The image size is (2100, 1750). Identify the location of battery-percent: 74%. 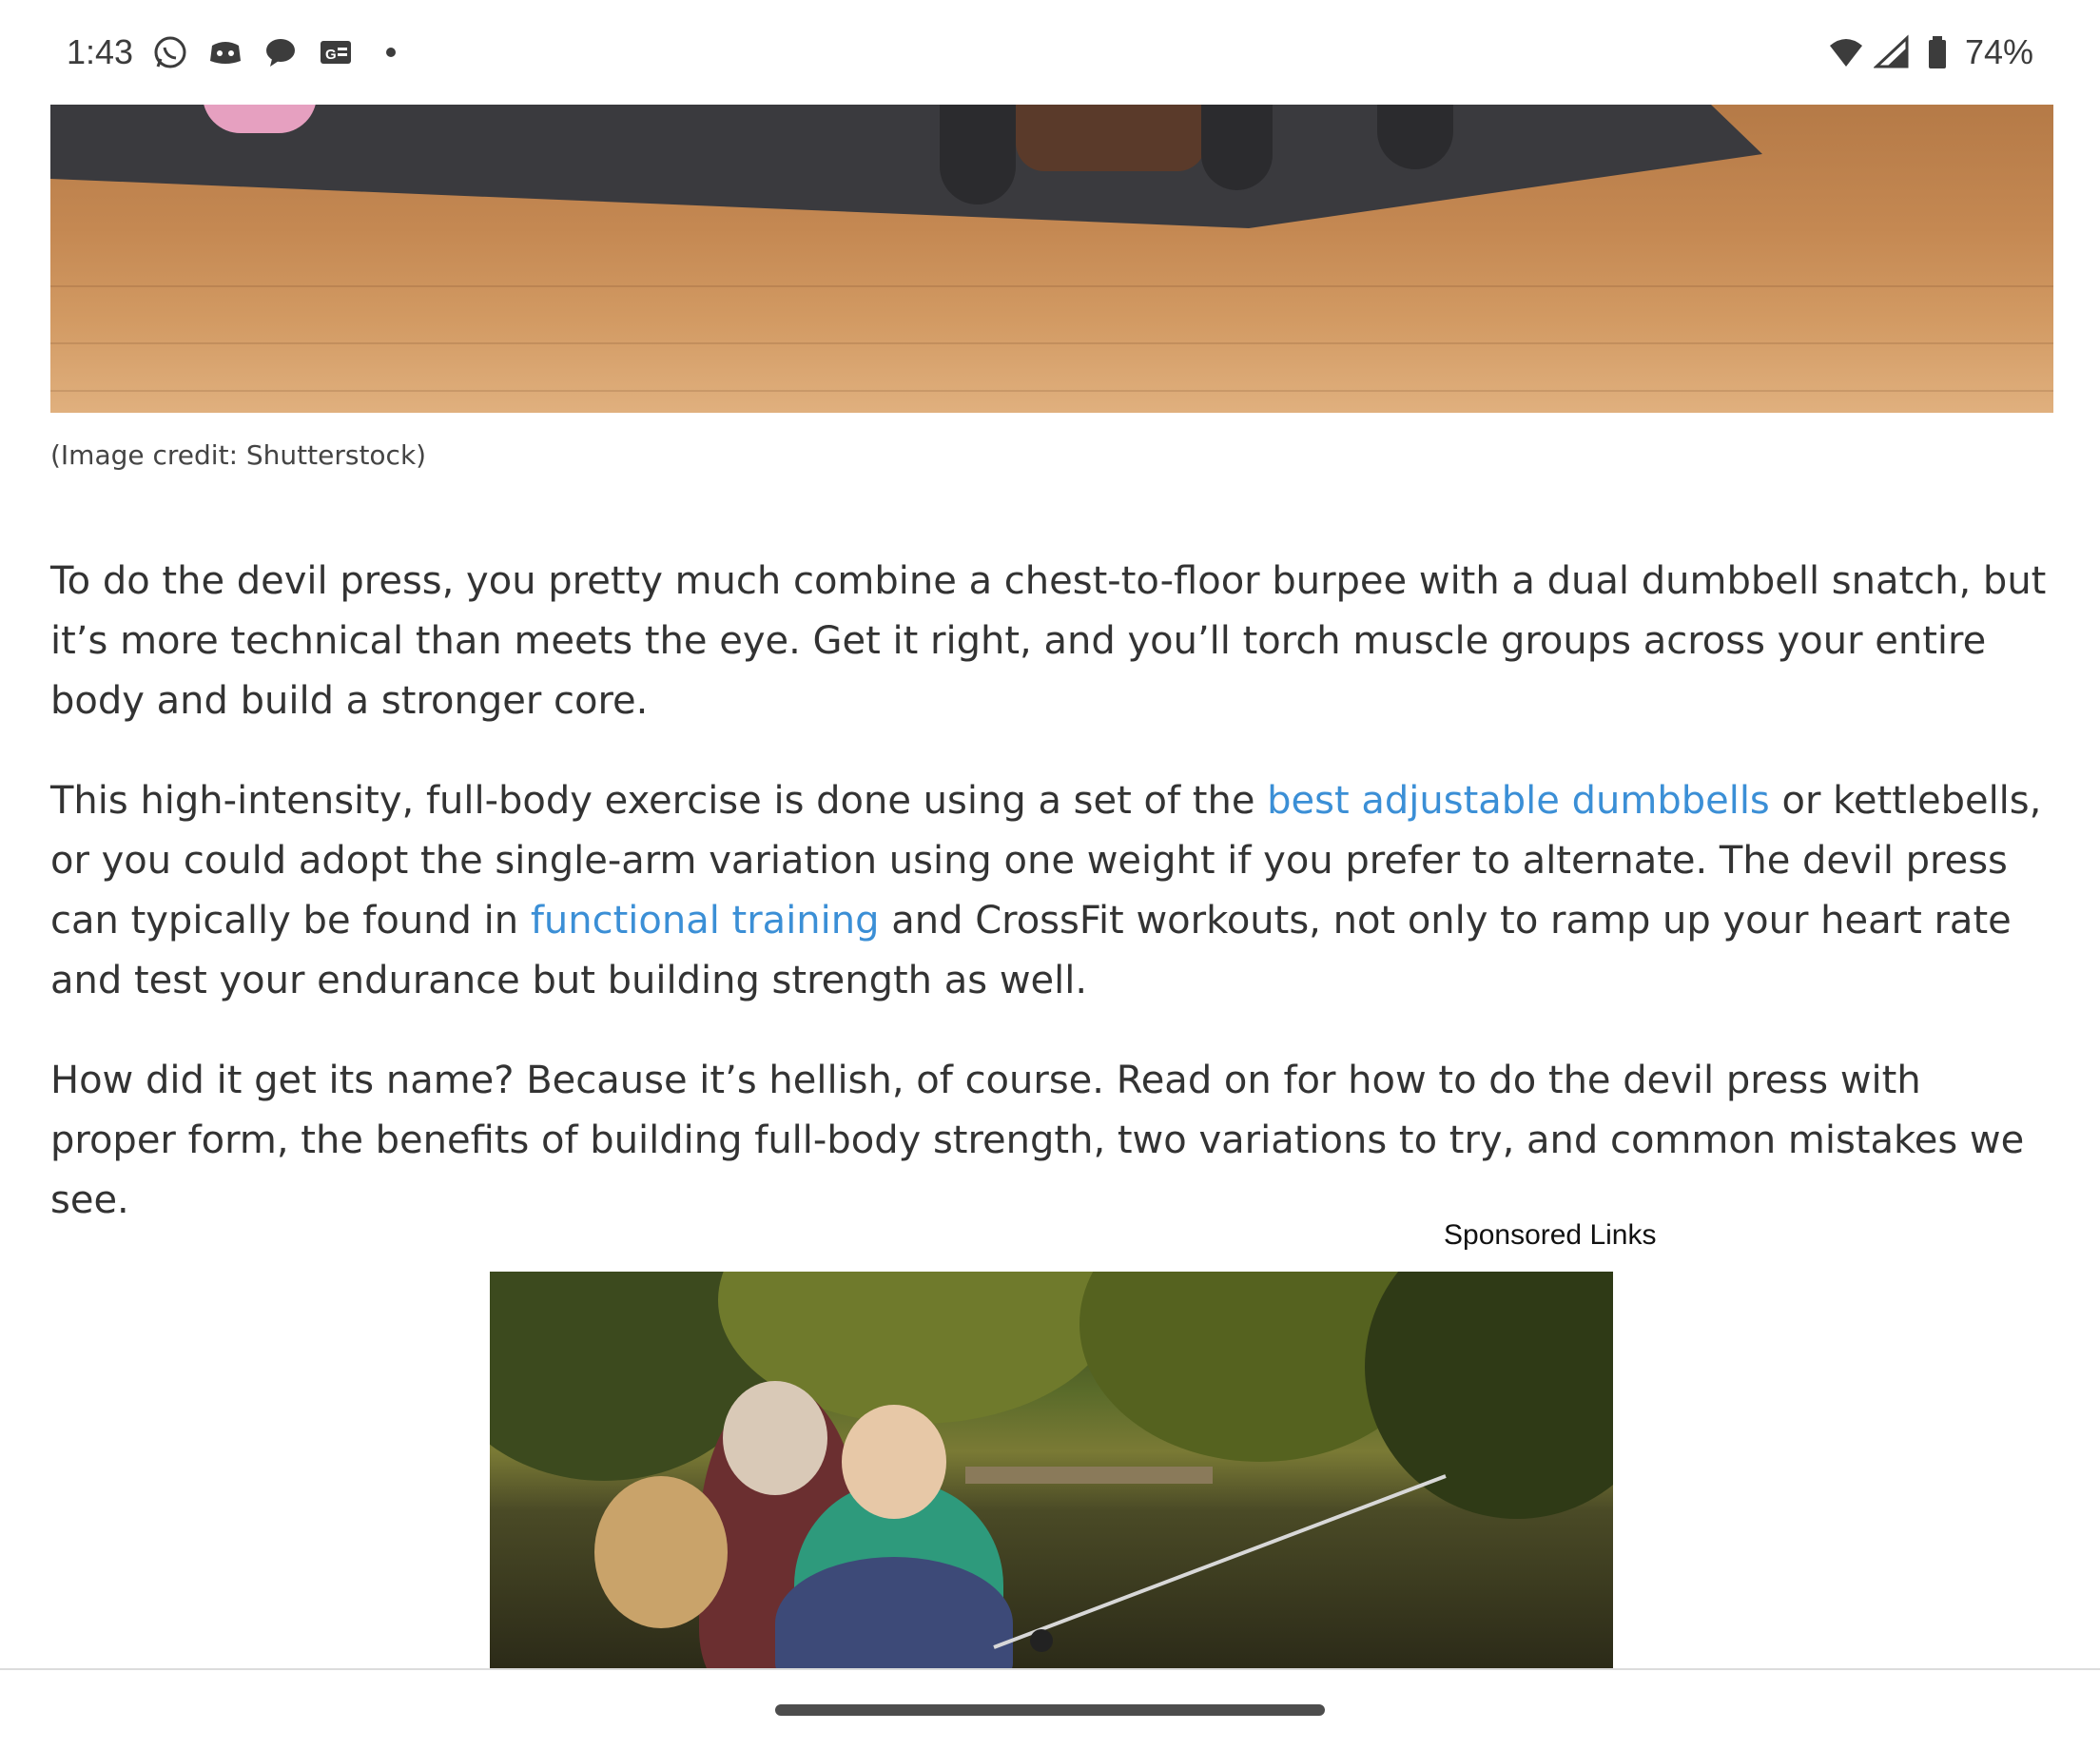
(1998, 51).